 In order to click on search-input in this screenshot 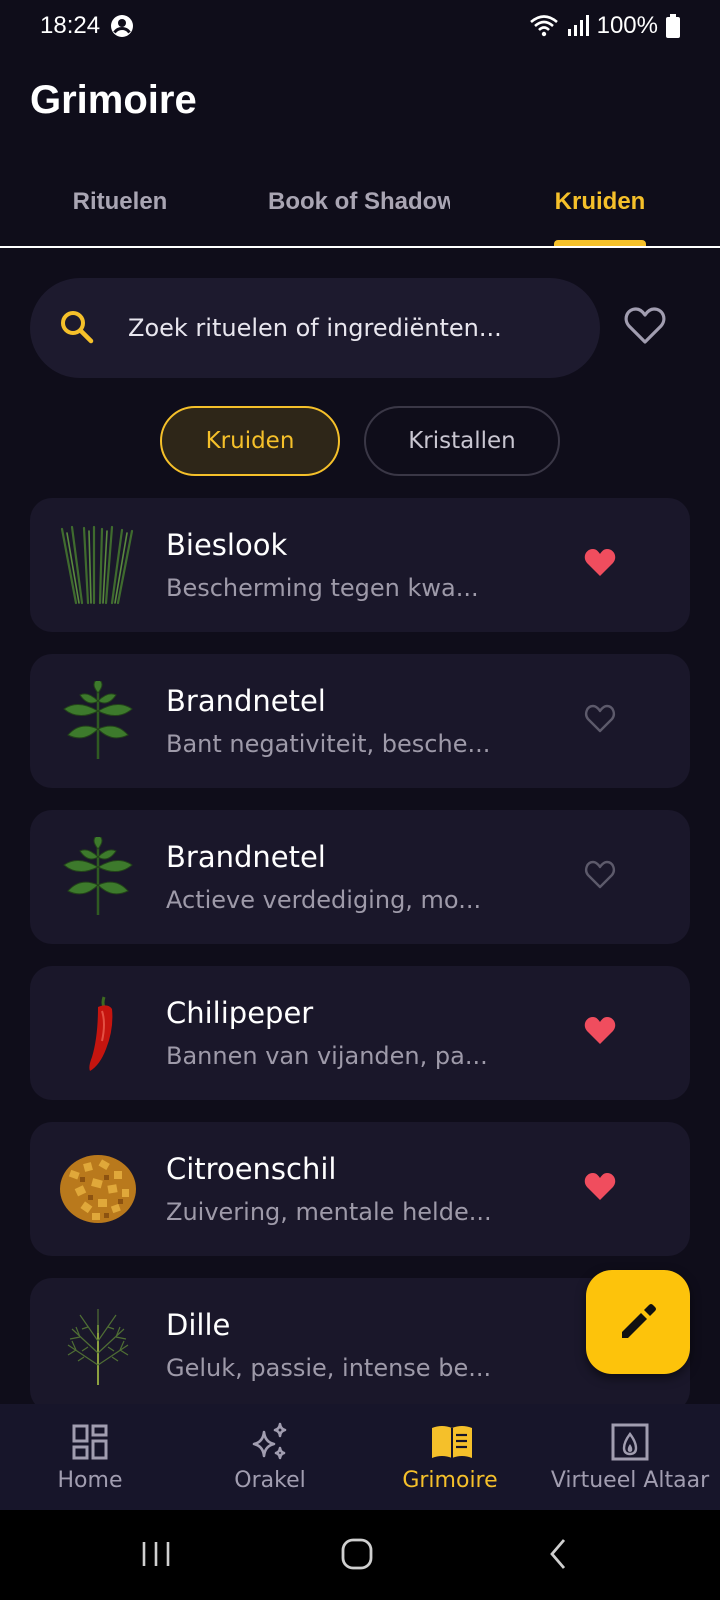, I will do `click(348, 328)`.